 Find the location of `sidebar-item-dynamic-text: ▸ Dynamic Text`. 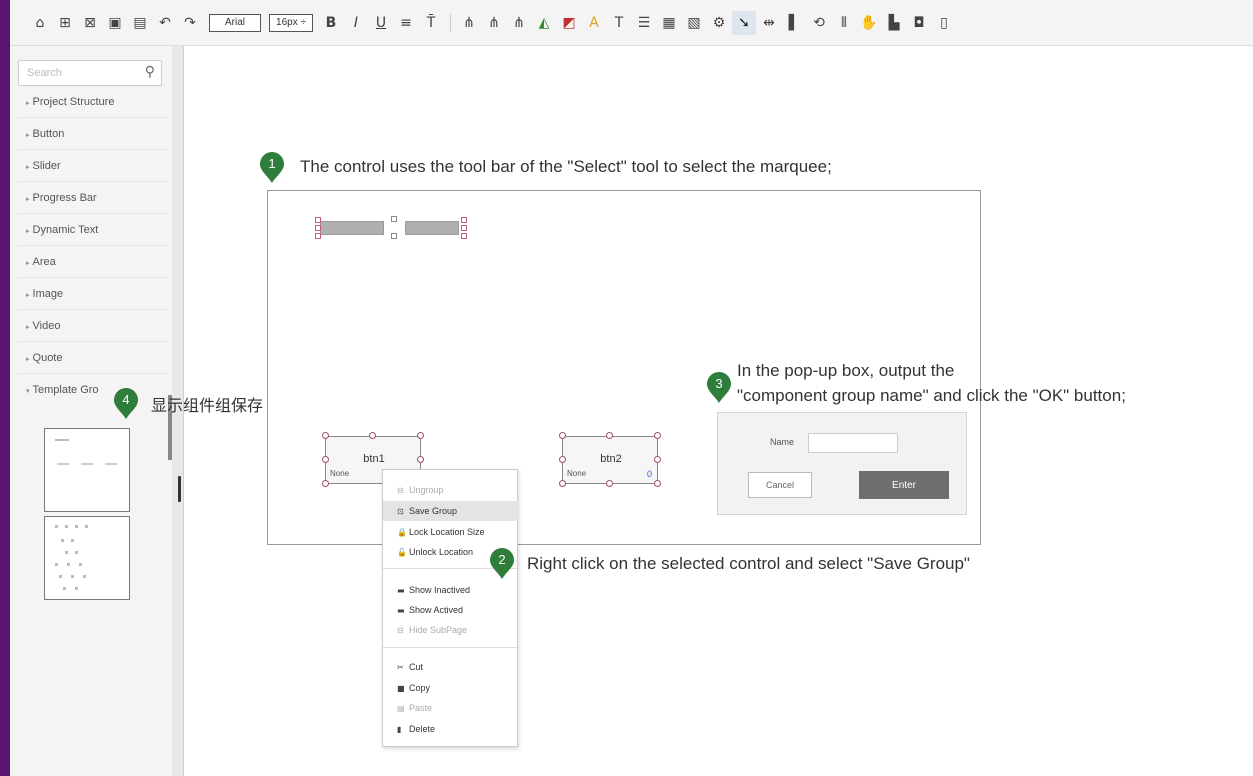

sidebar-item-dynamic-text: ▸ Dynamic Text is located at coordinates (93, 231).